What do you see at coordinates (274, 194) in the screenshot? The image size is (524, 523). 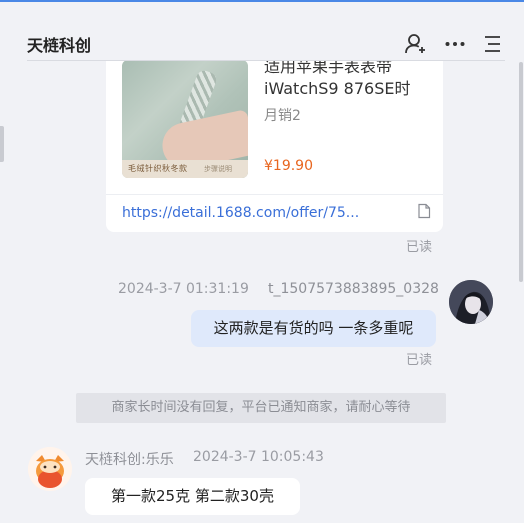 I see `card-divider` at bounding box center [274, 194].